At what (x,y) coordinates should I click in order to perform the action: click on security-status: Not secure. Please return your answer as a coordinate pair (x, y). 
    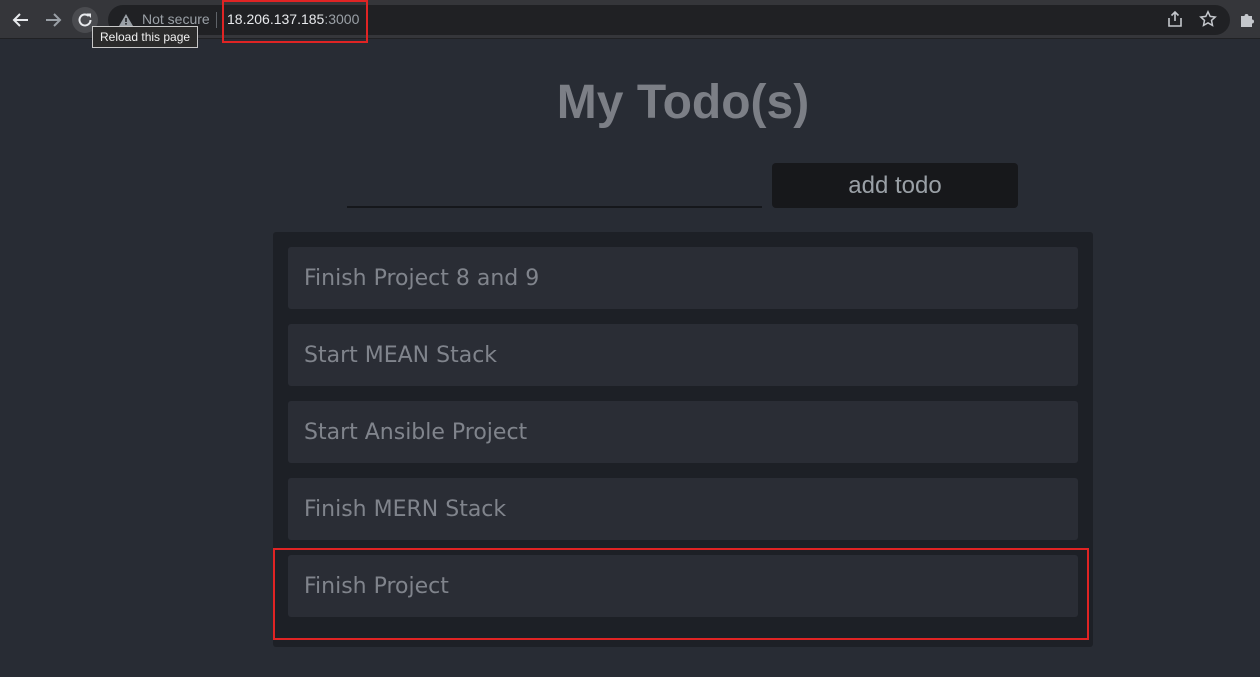
    Looking at the image, I should click on (176, 19).